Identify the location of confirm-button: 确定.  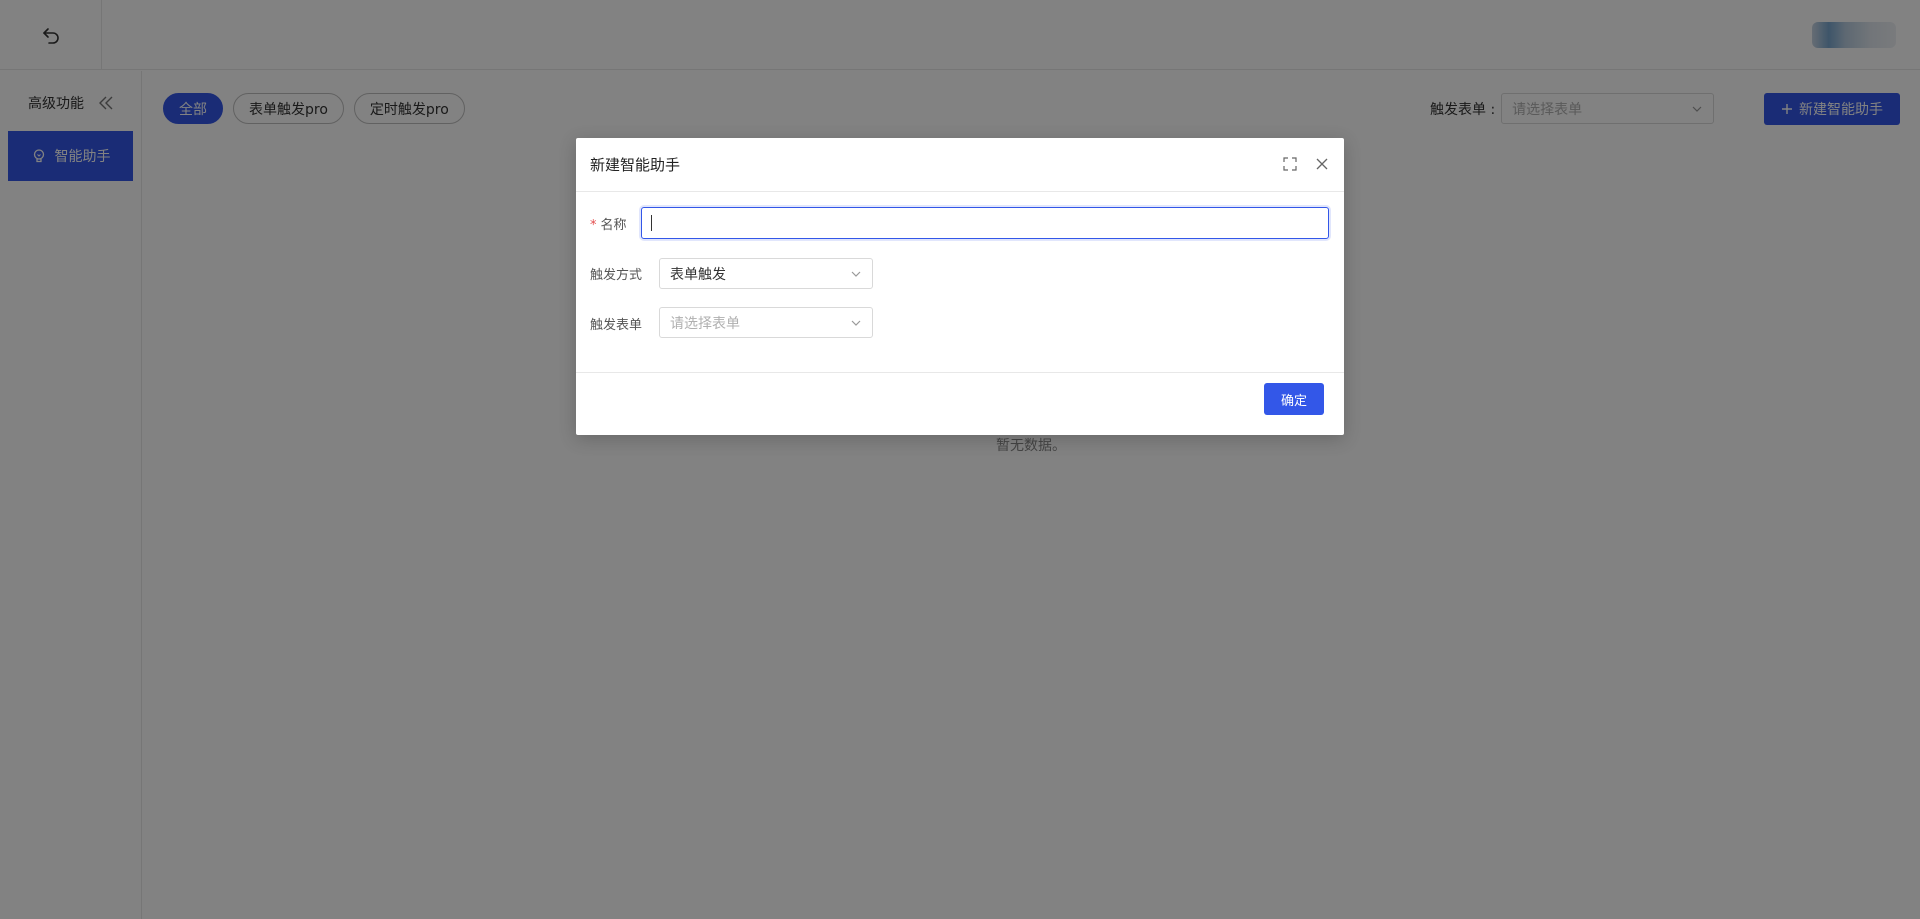
(1294, 399).